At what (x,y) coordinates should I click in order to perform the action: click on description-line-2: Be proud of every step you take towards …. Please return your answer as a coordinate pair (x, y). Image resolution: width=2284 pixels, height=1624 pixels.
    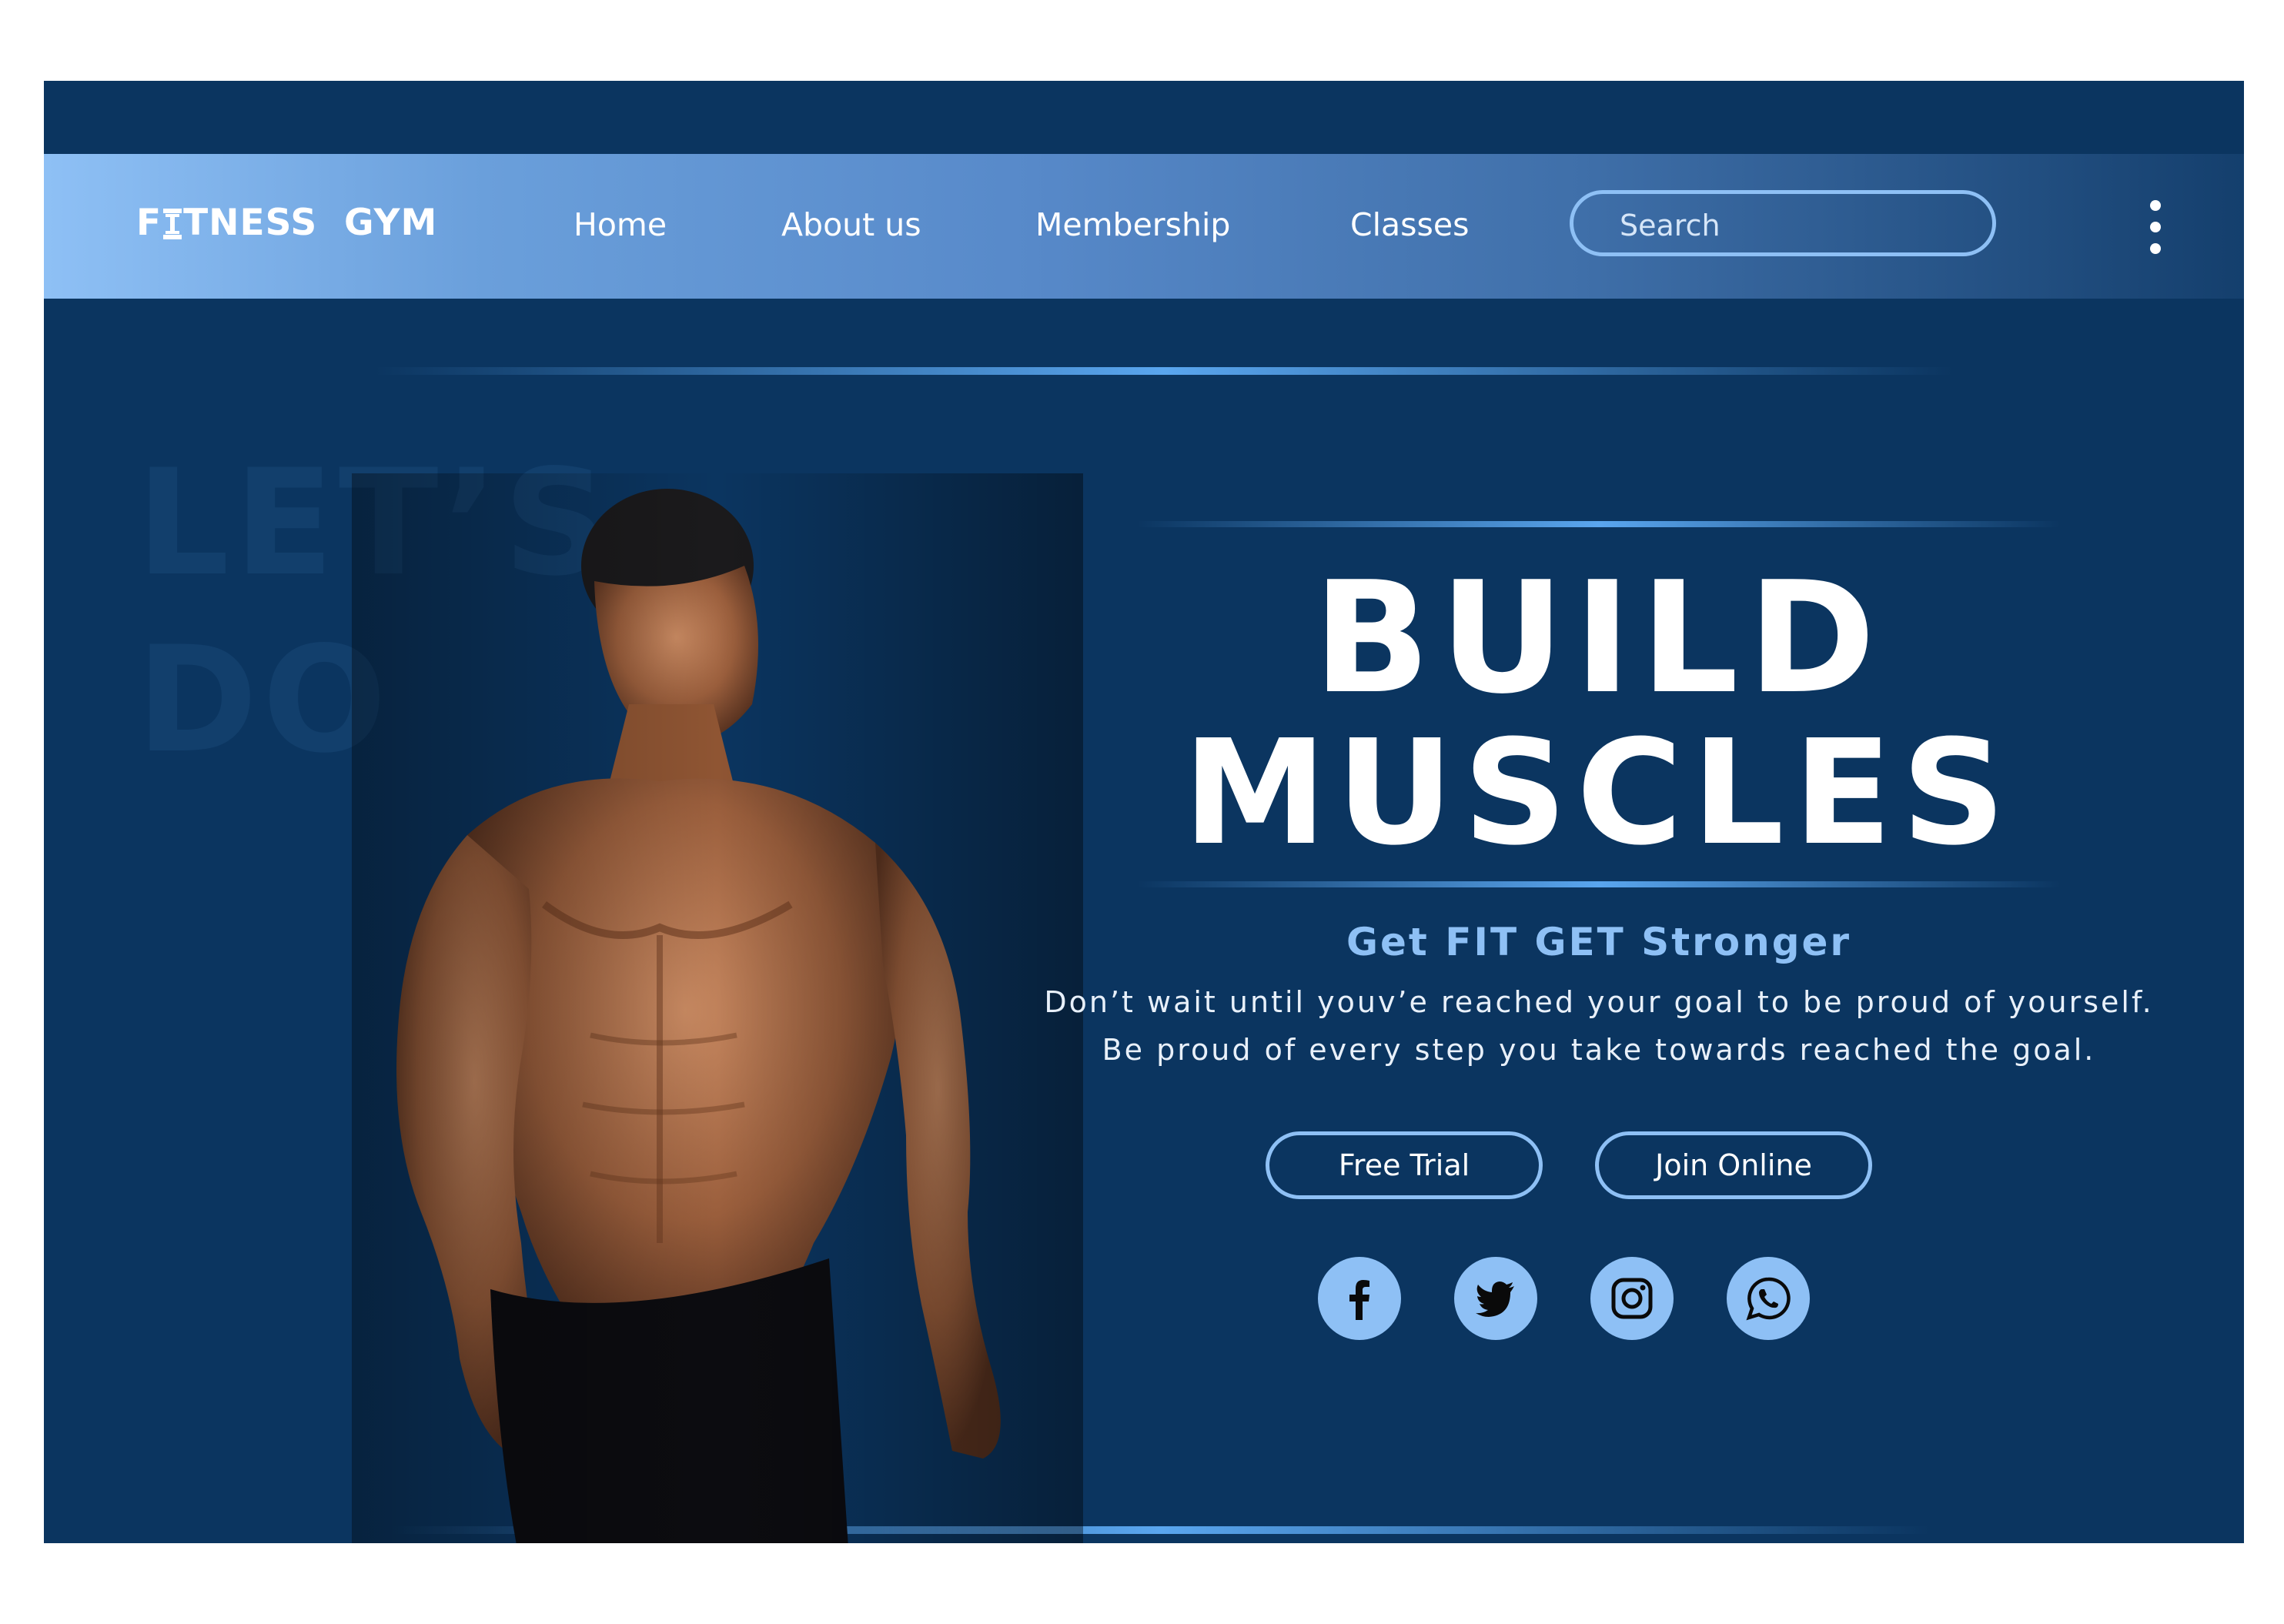
    Looking at the image, I should click on (1599, 1050).